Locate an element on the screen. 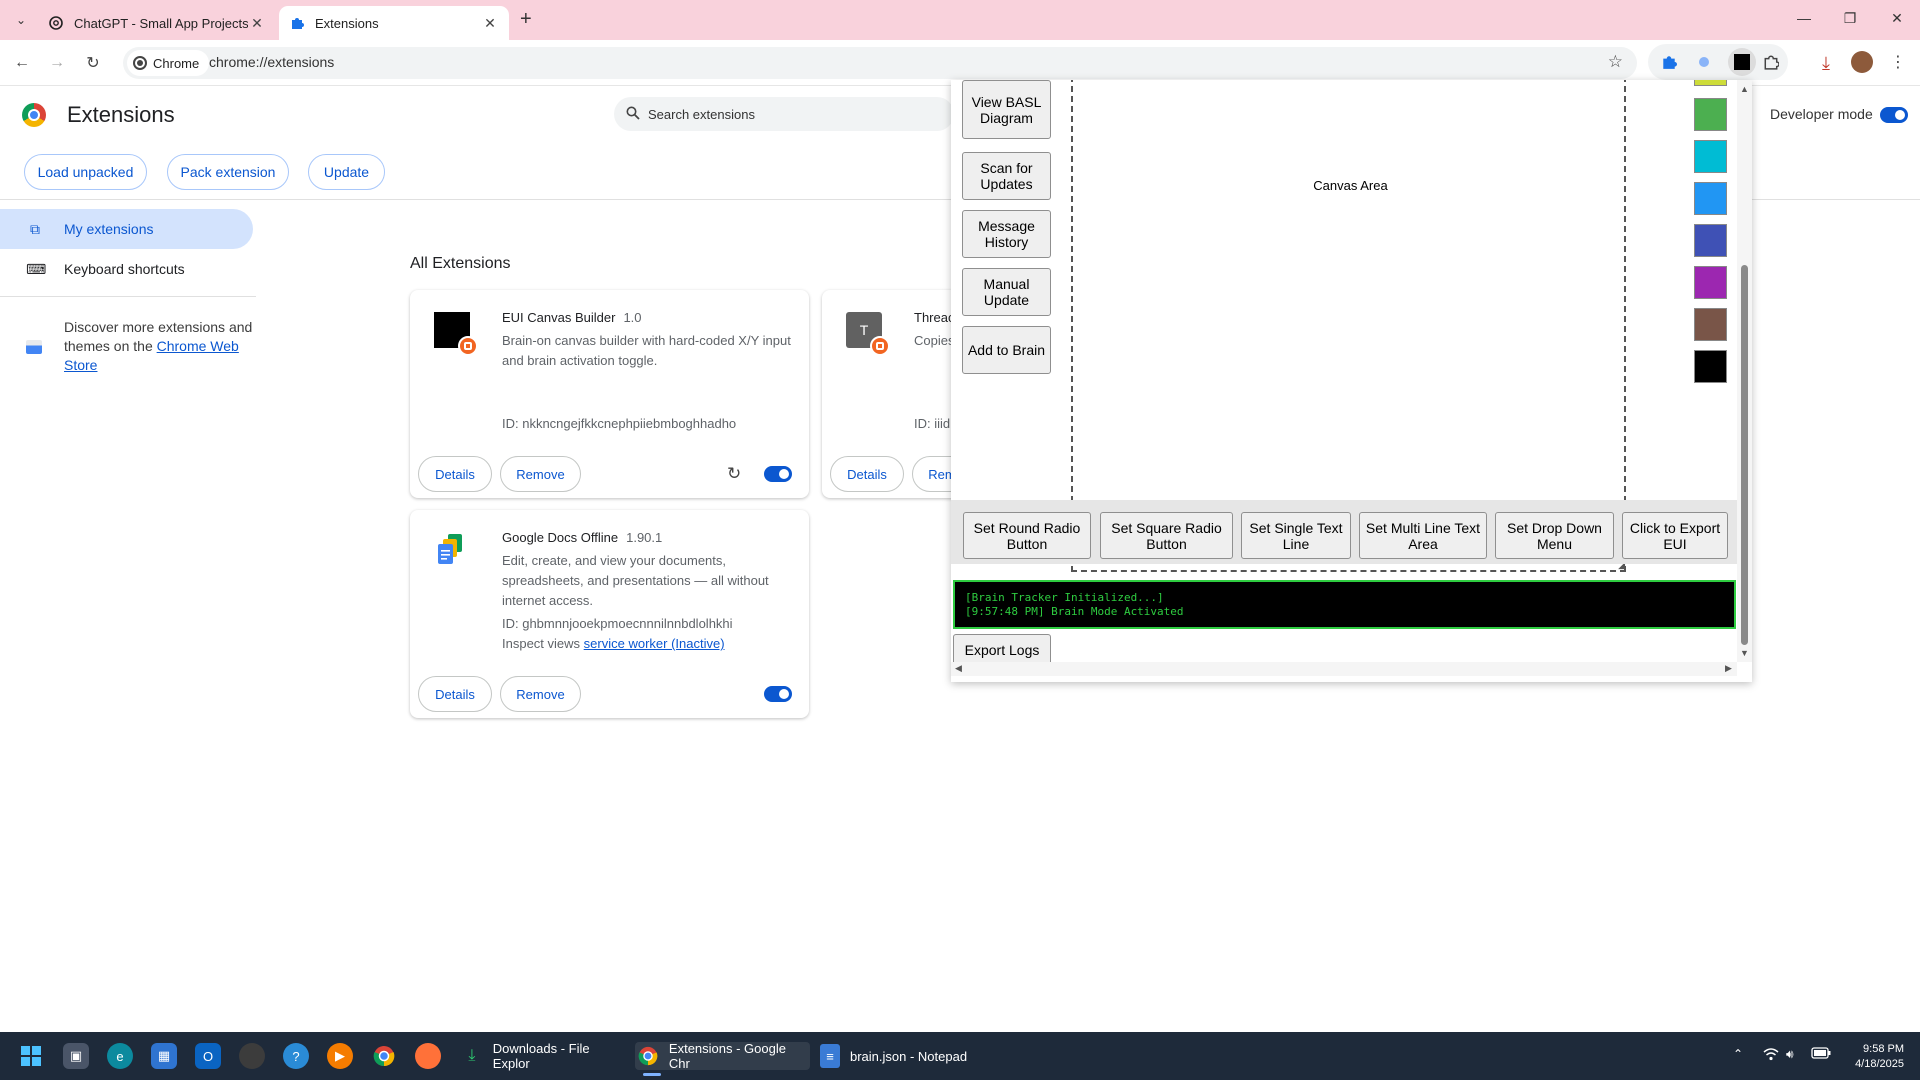 Image resolution: width=1920 pixels, height=1080 pixels. canvas-area-label: Canvas Area is located at coordinates (1350, 185).